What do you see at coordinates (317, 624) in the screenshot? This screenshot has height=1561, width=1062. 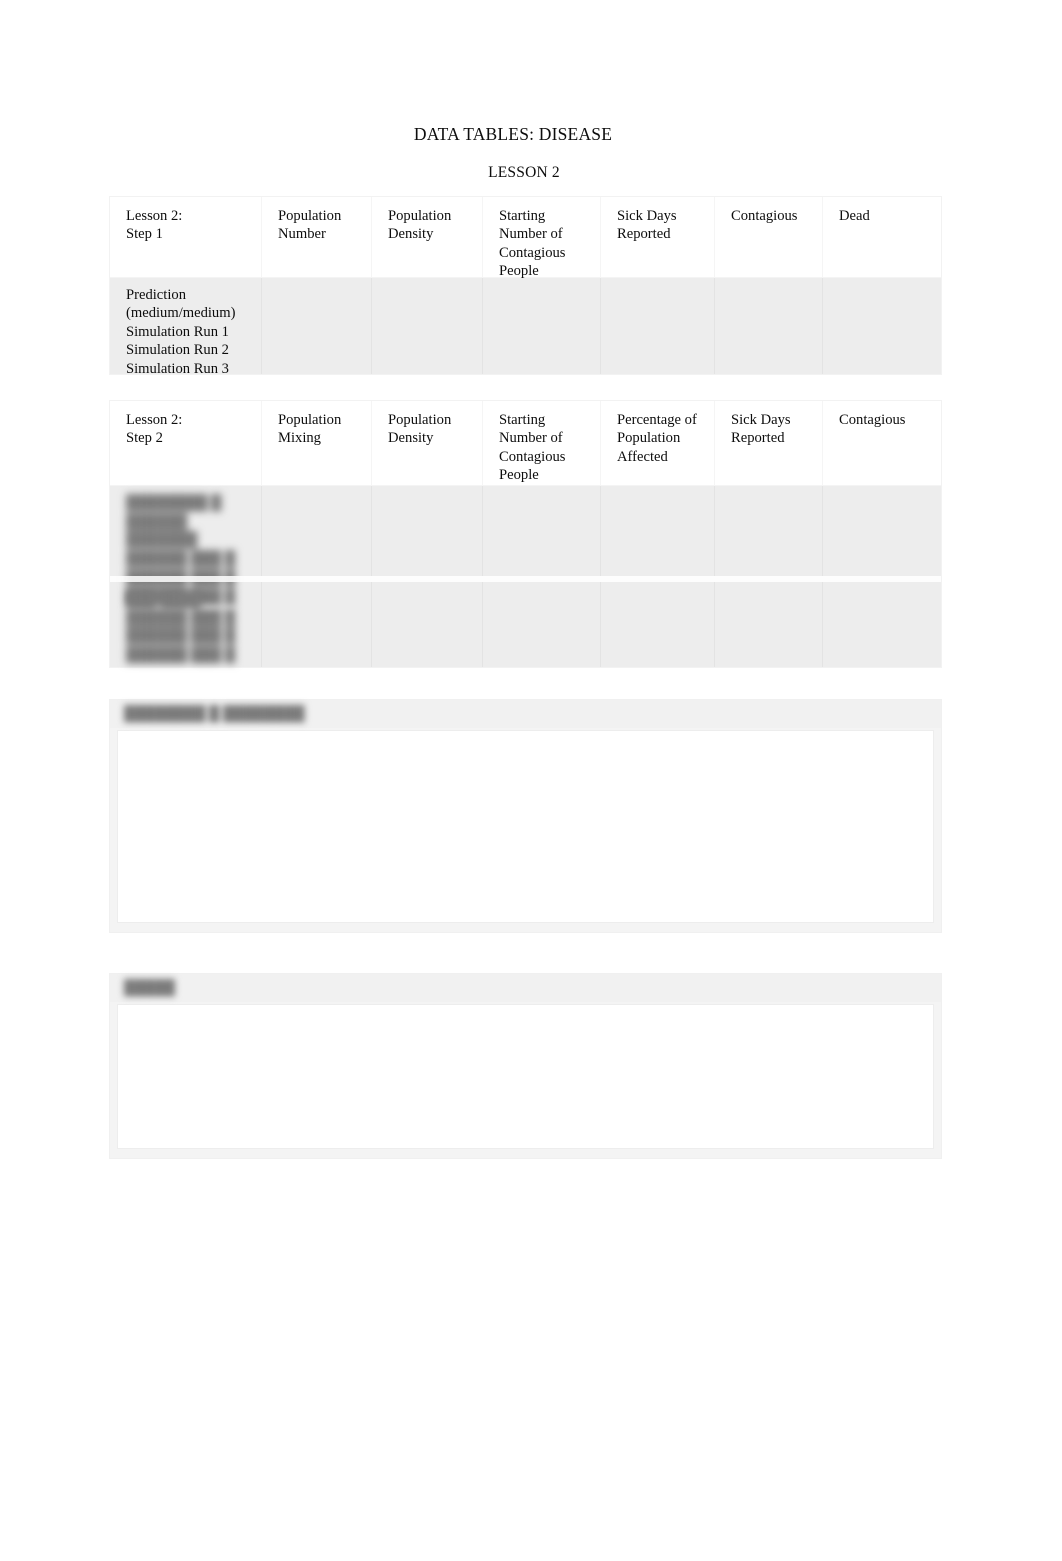 I see `table-step-2-g2-cell-population-mixing` at bounding box center [317, 624].